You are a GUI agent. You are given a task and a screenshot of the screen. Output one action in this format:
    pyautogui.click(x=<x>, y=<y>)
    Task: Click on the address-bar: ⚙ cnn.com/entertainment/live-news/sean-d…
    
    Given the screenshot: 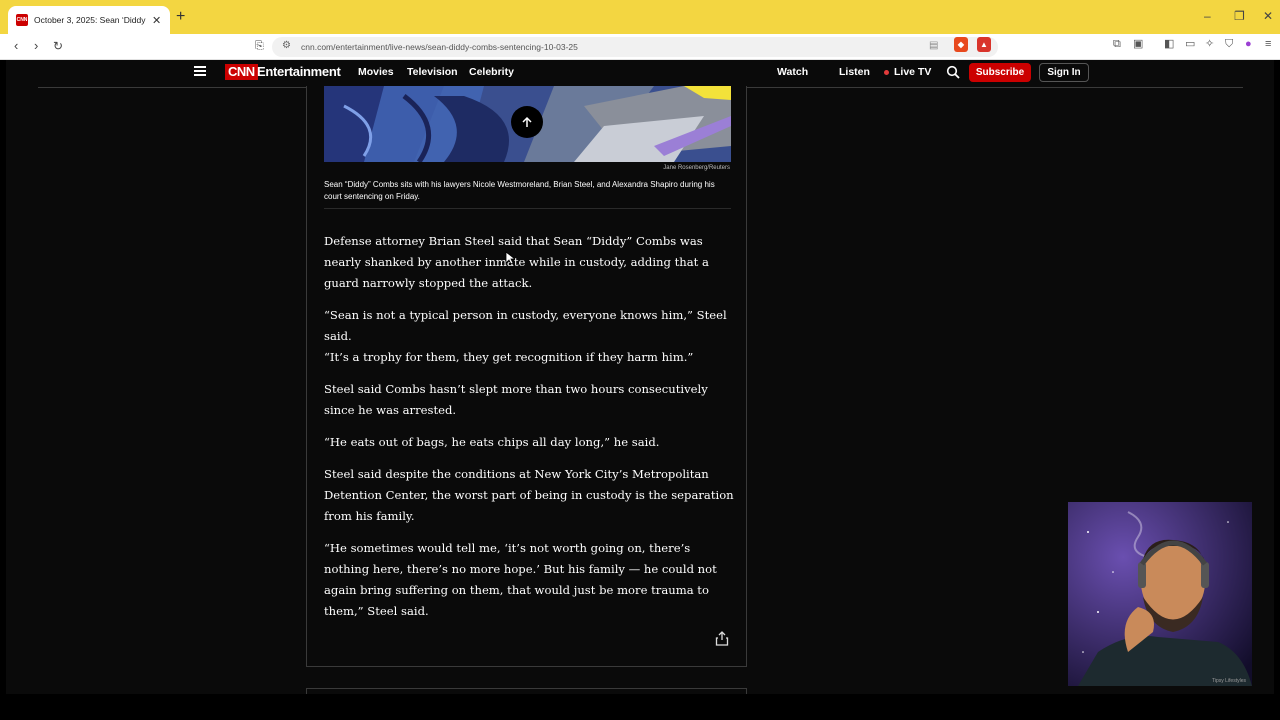 What is the action you would take?
    pyautogui.click(x=635, y=47)
    